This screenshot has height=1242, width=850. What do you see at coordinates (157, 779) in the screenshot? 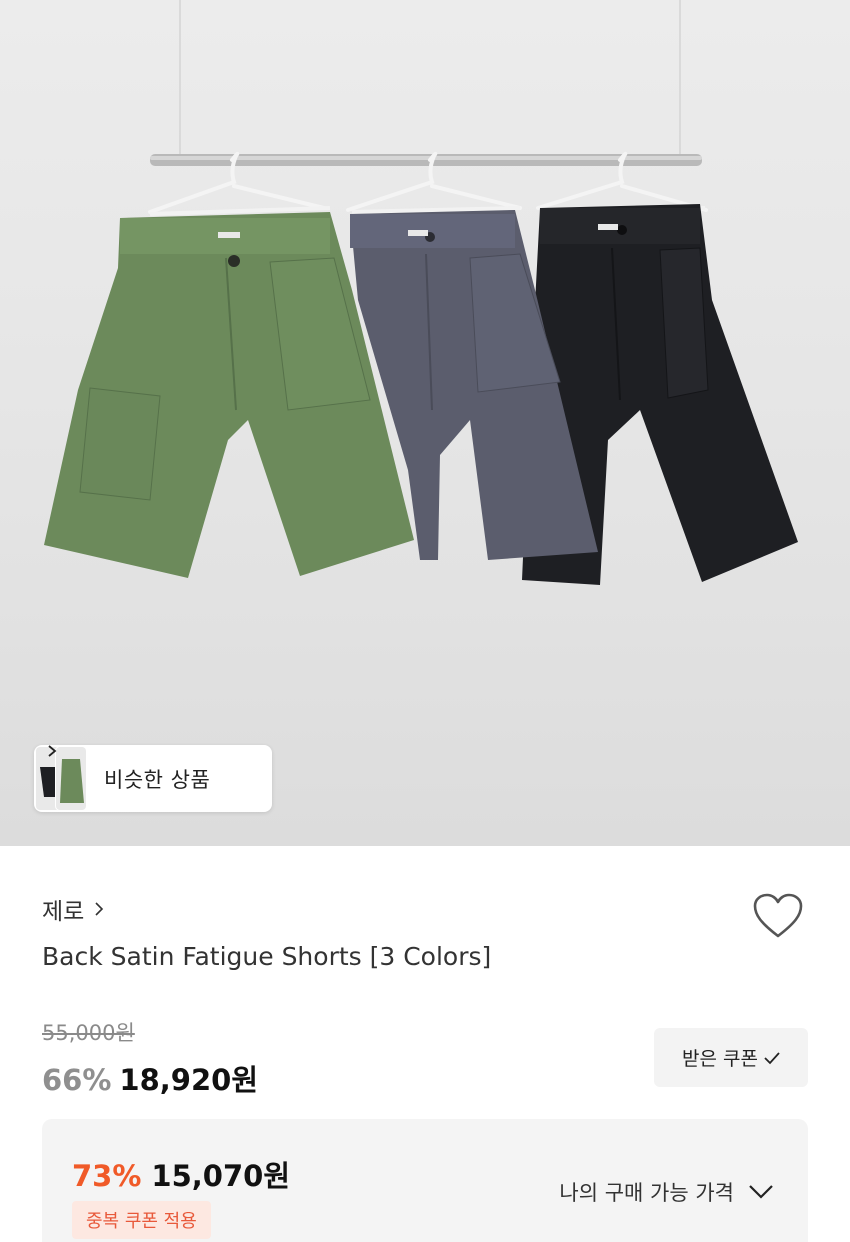
I see `similar-products-label: 비슷한 상품` at bounding box center [157, 779].